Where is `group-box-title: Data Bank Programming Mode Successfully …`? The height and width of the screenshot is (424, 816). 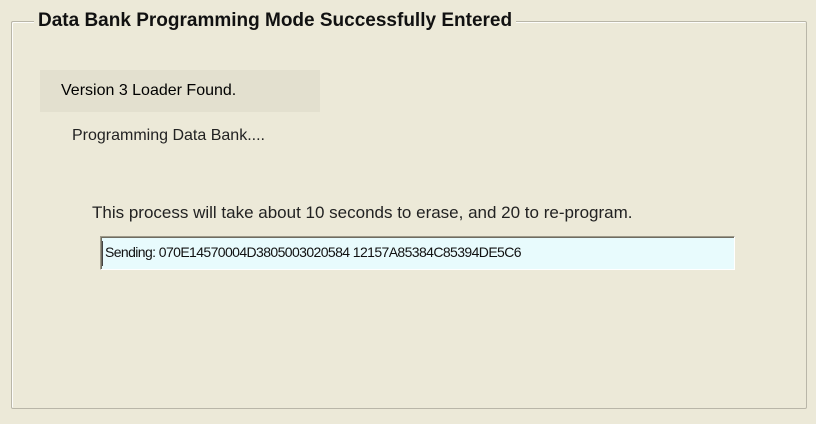 group-box-title: Data Bank Programming Mode Successfully … is located at coordinates (275, 21).